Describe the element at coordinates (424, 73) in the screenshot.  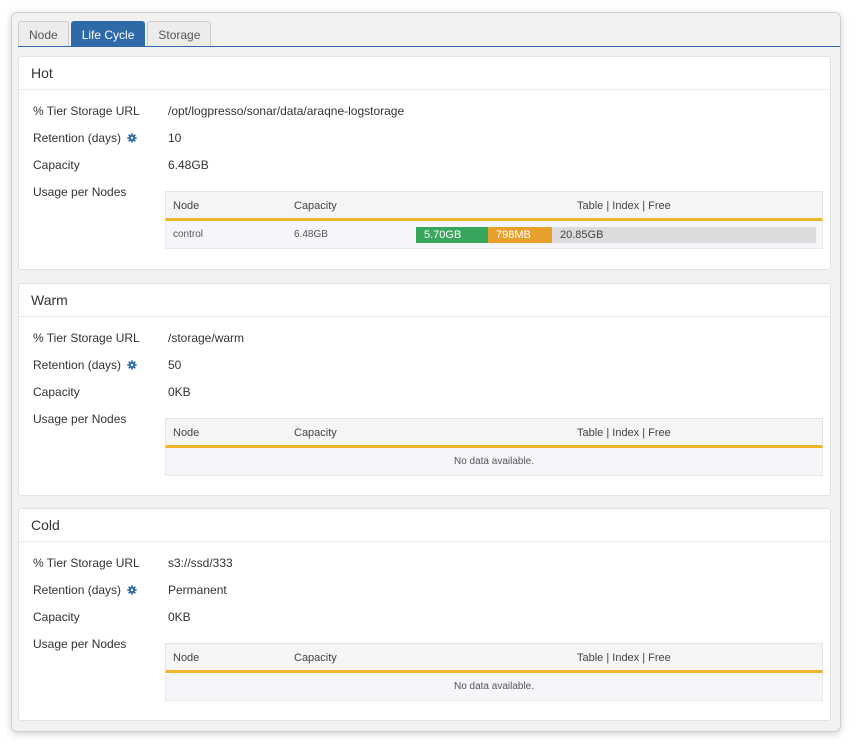
I see `tier-title: Hot` at that location.